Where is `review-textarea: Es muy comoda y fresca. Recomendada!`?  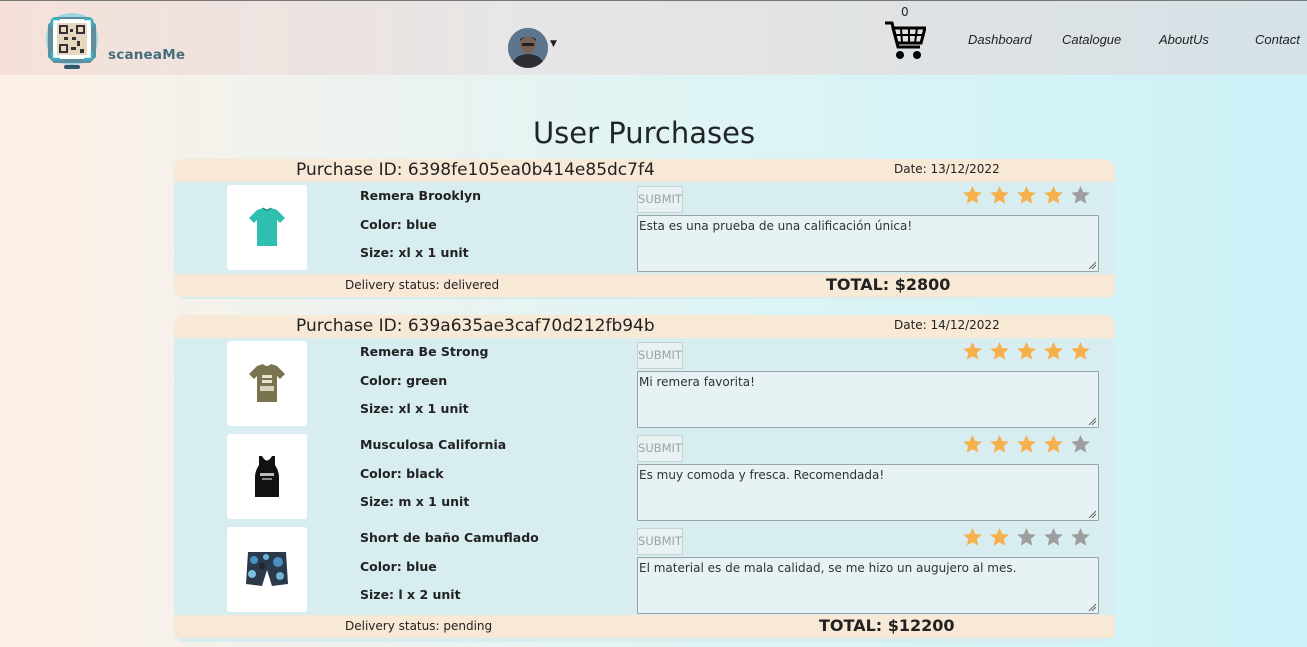 review-textarea: Es muy comoda y fresca. Recomendada! is located at coordinates (868, 492).